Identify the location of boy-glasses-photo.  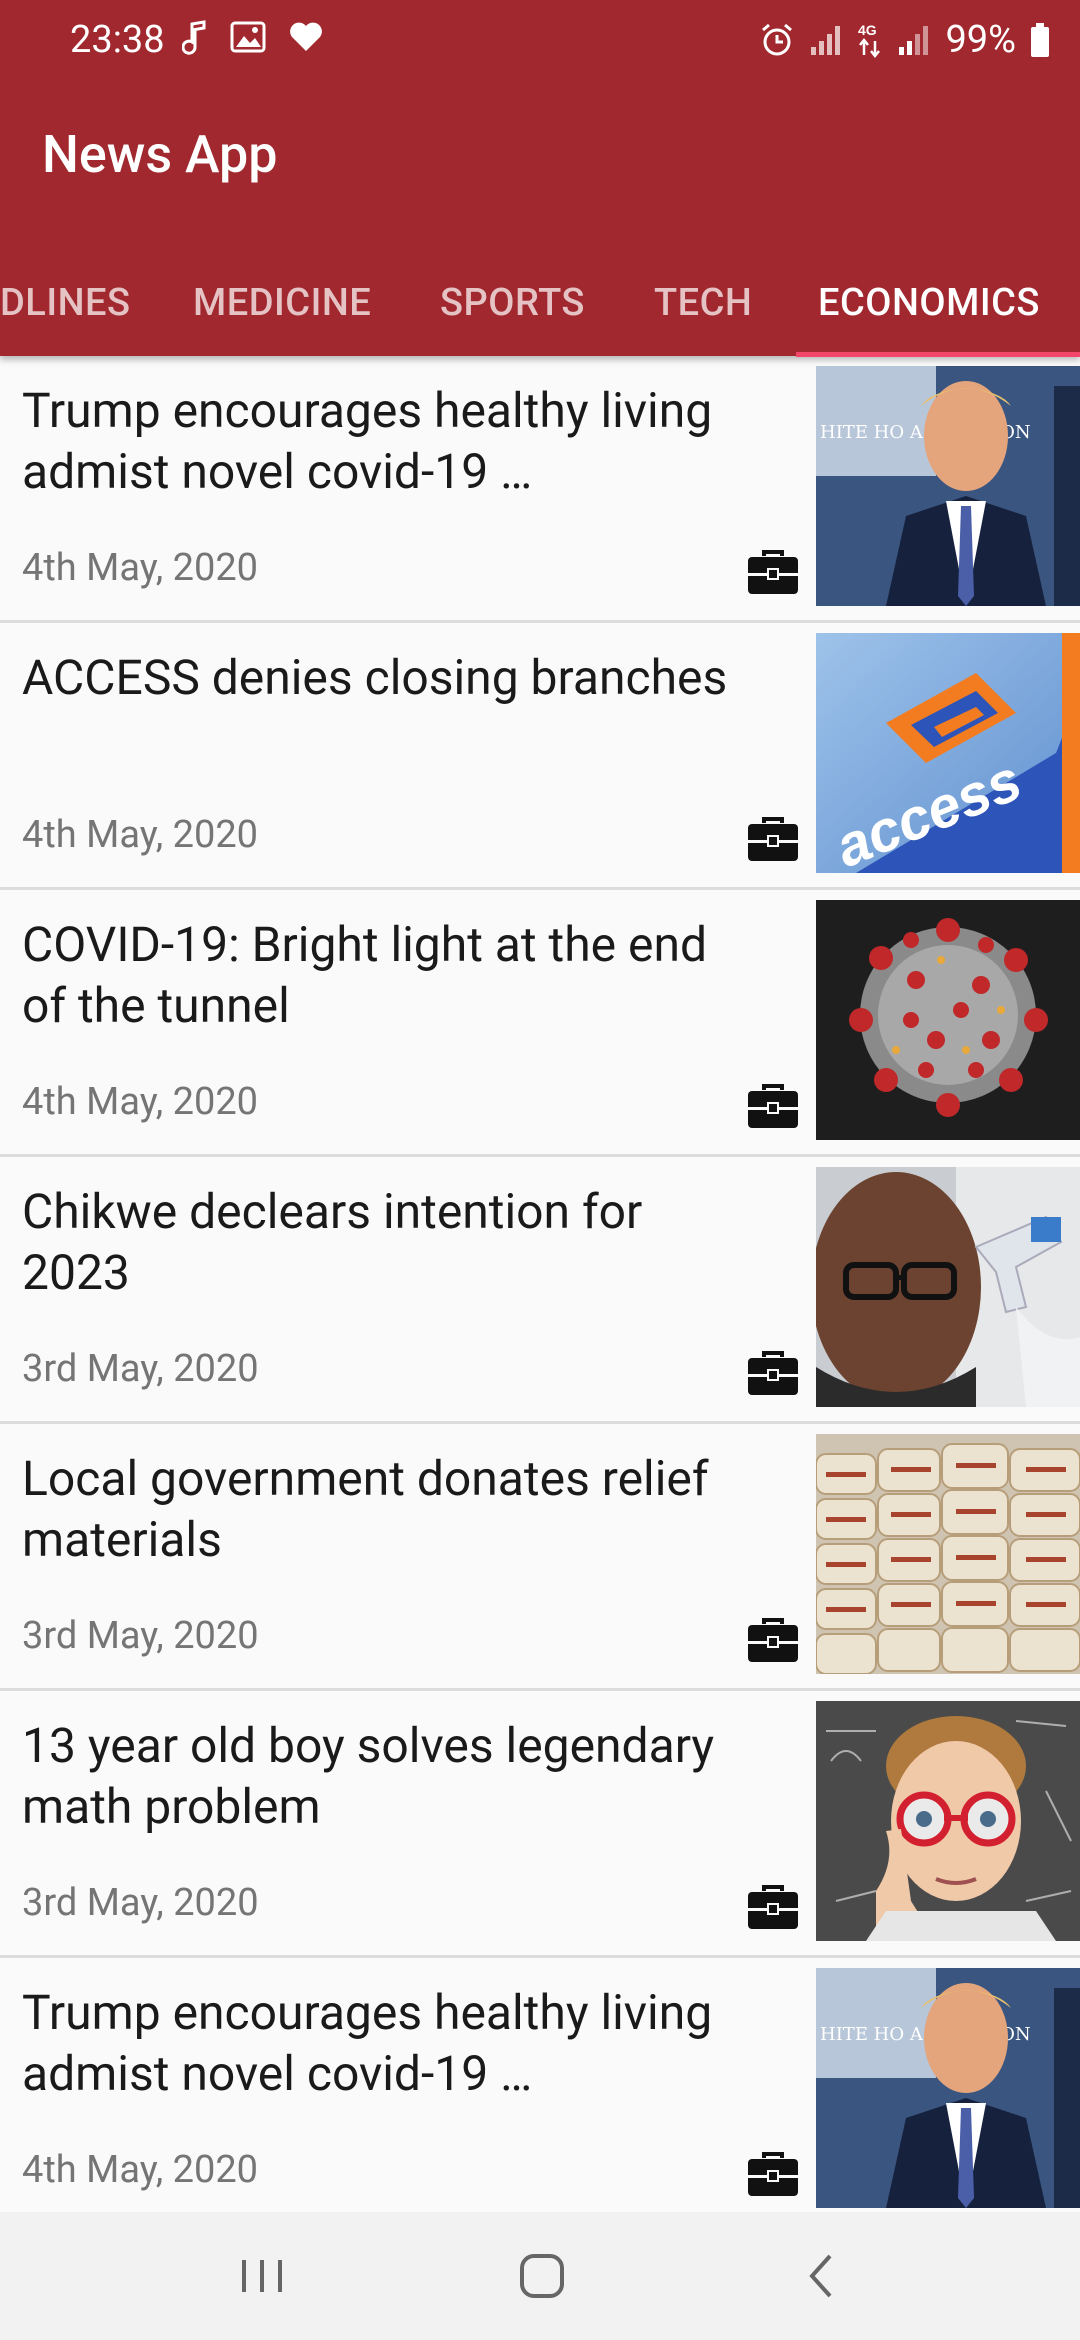
(948, 1821).